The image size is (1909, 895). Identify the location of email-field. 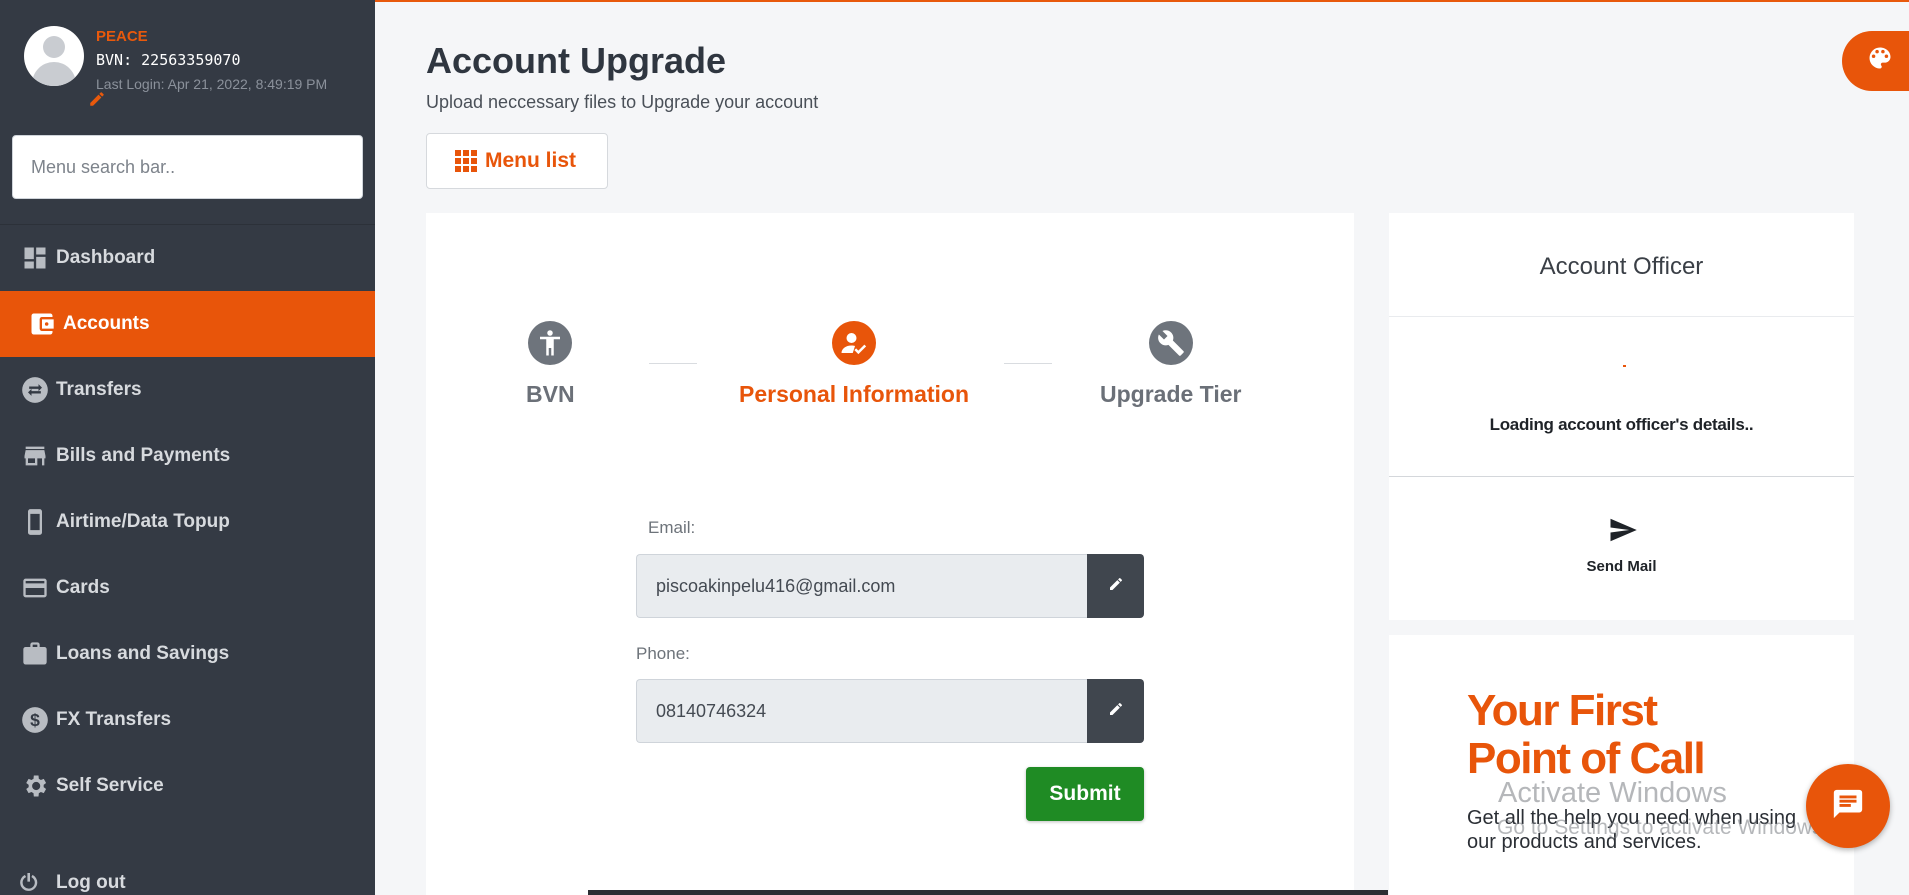
(861, 586).